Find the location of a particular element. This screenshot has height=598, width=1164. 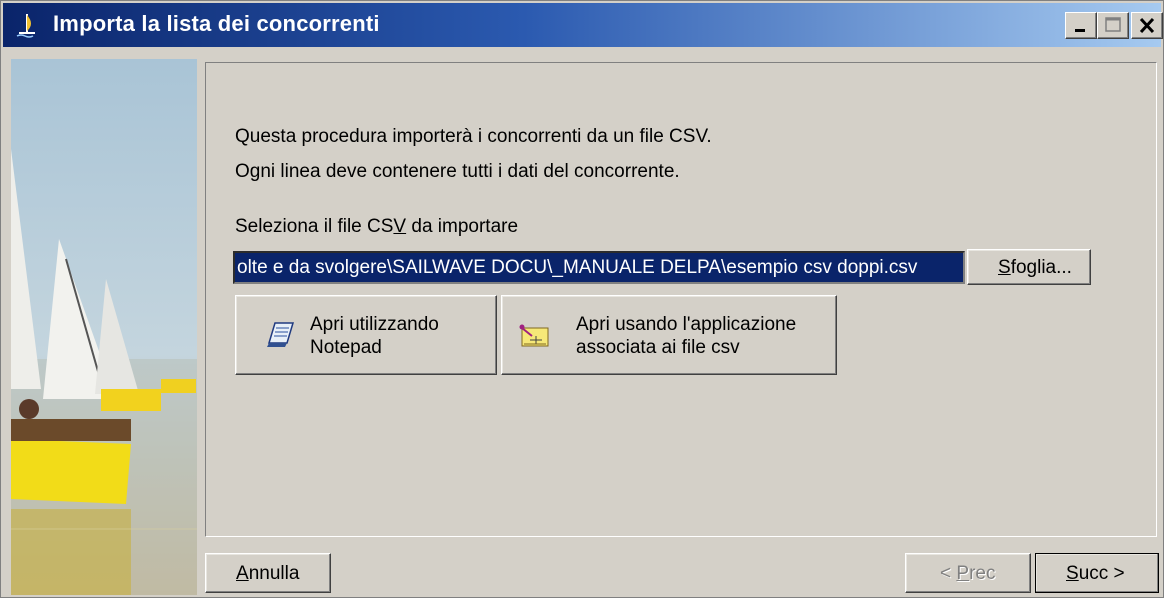

select-file-label-post: da importare is located at coordinates (462, 226).